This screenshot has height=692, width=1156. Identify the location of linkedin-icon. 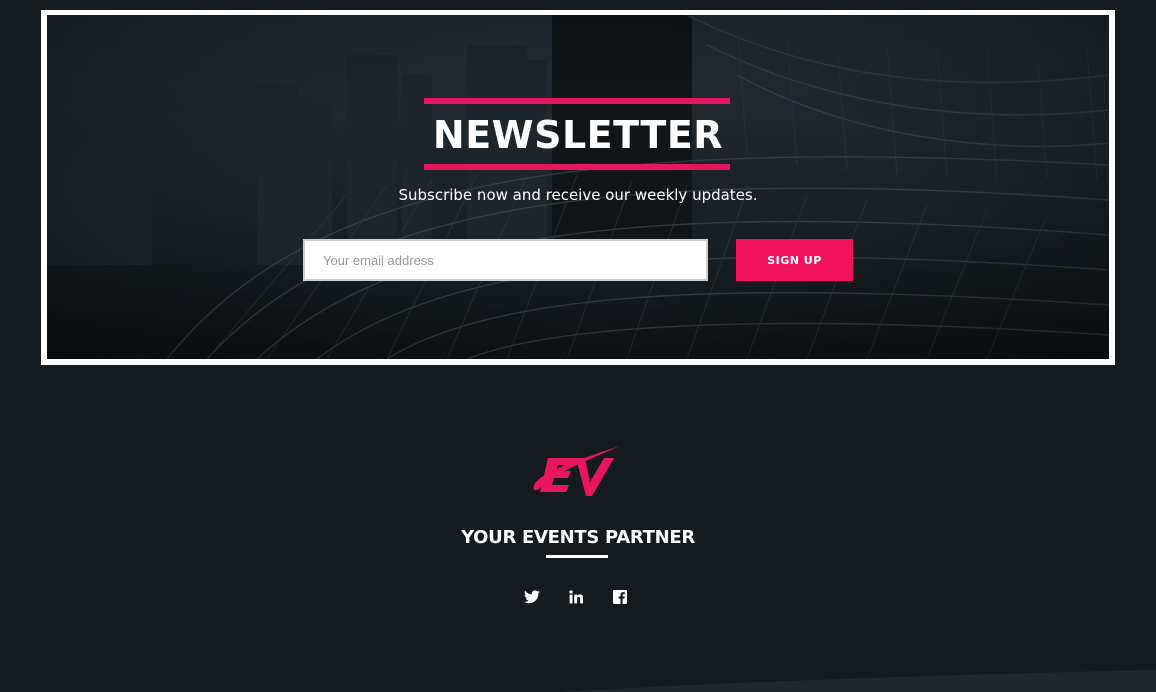
(576, 597).